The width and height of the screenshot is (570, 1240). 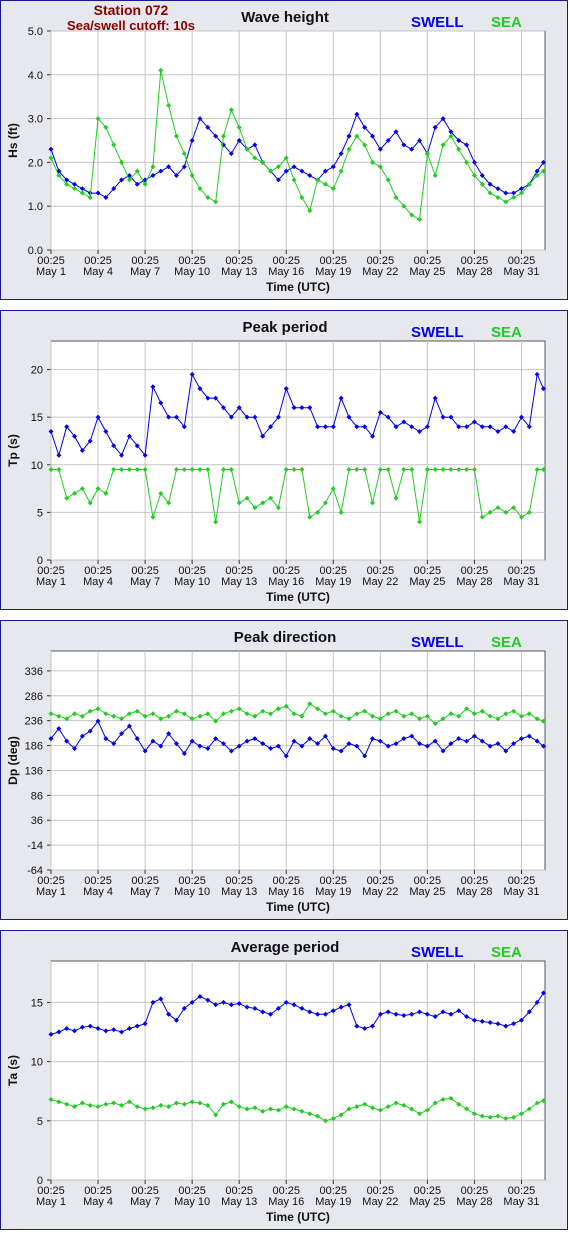 I want to click on y-tick-label: 20, so click(x=37, y=371).